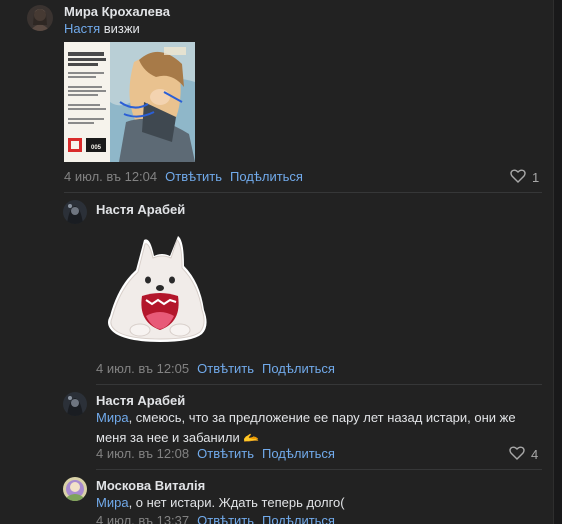  I want to click on comment-meta: 4 июл. въ 13:37 Отвѣтить Подѣлиться, so click(215, 518).